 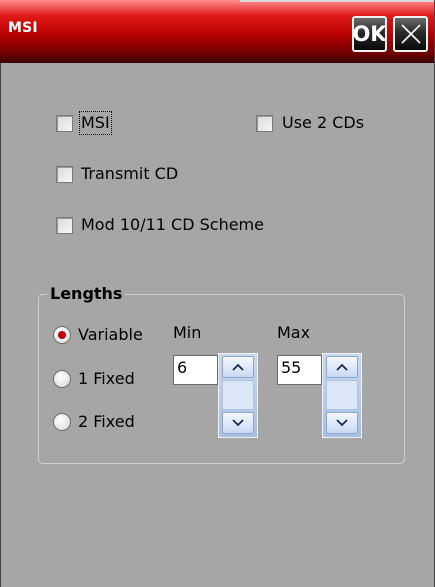 I want to click on msi-checkbox, so click(x=64, y=123).